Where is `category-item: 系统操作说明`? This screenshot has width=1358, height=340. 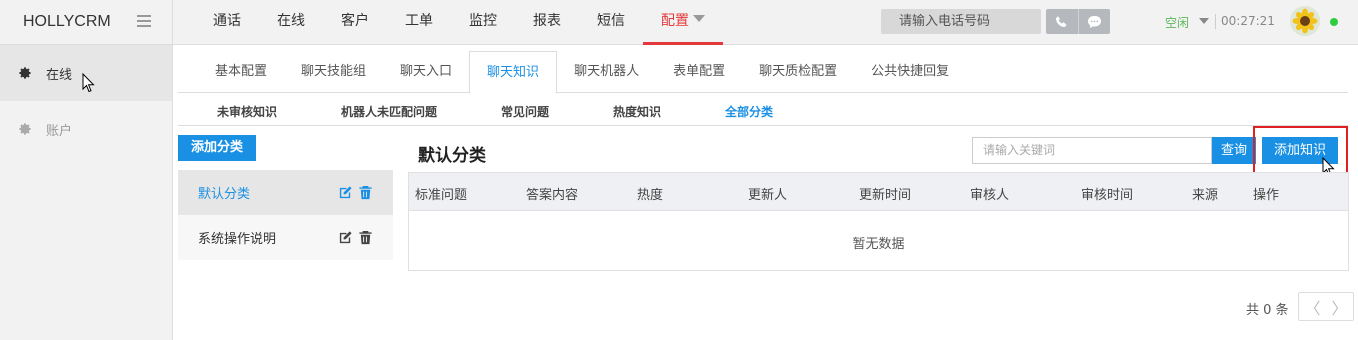 category-item: 系统操作说明 is located at coordinates (285, 237).